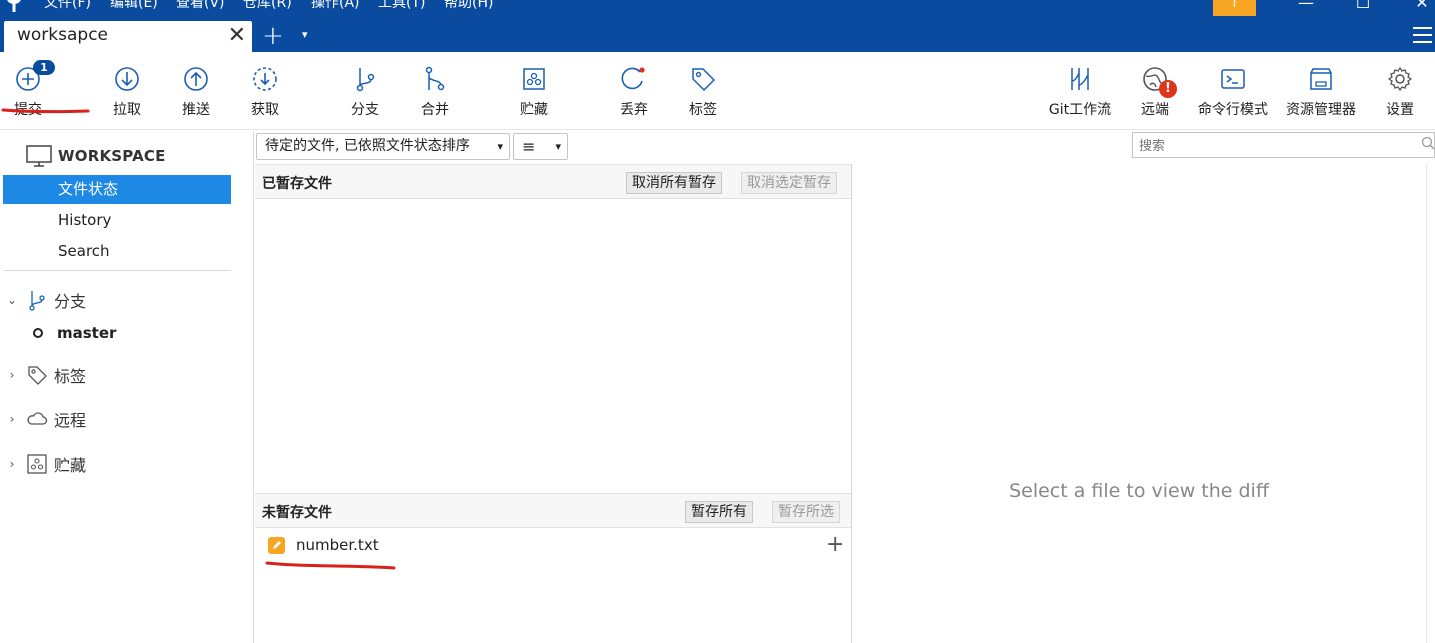 Image resolution: width=1435 pixels, height=643 pixels. I want to click on sort-mode-value: 待定的文件, 已依照文件状态排序, so click(367, 146).